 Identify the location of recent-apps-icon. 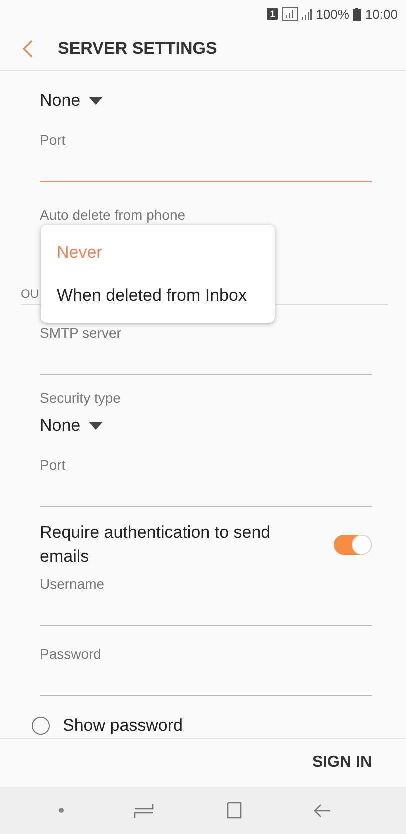
(144, 810).